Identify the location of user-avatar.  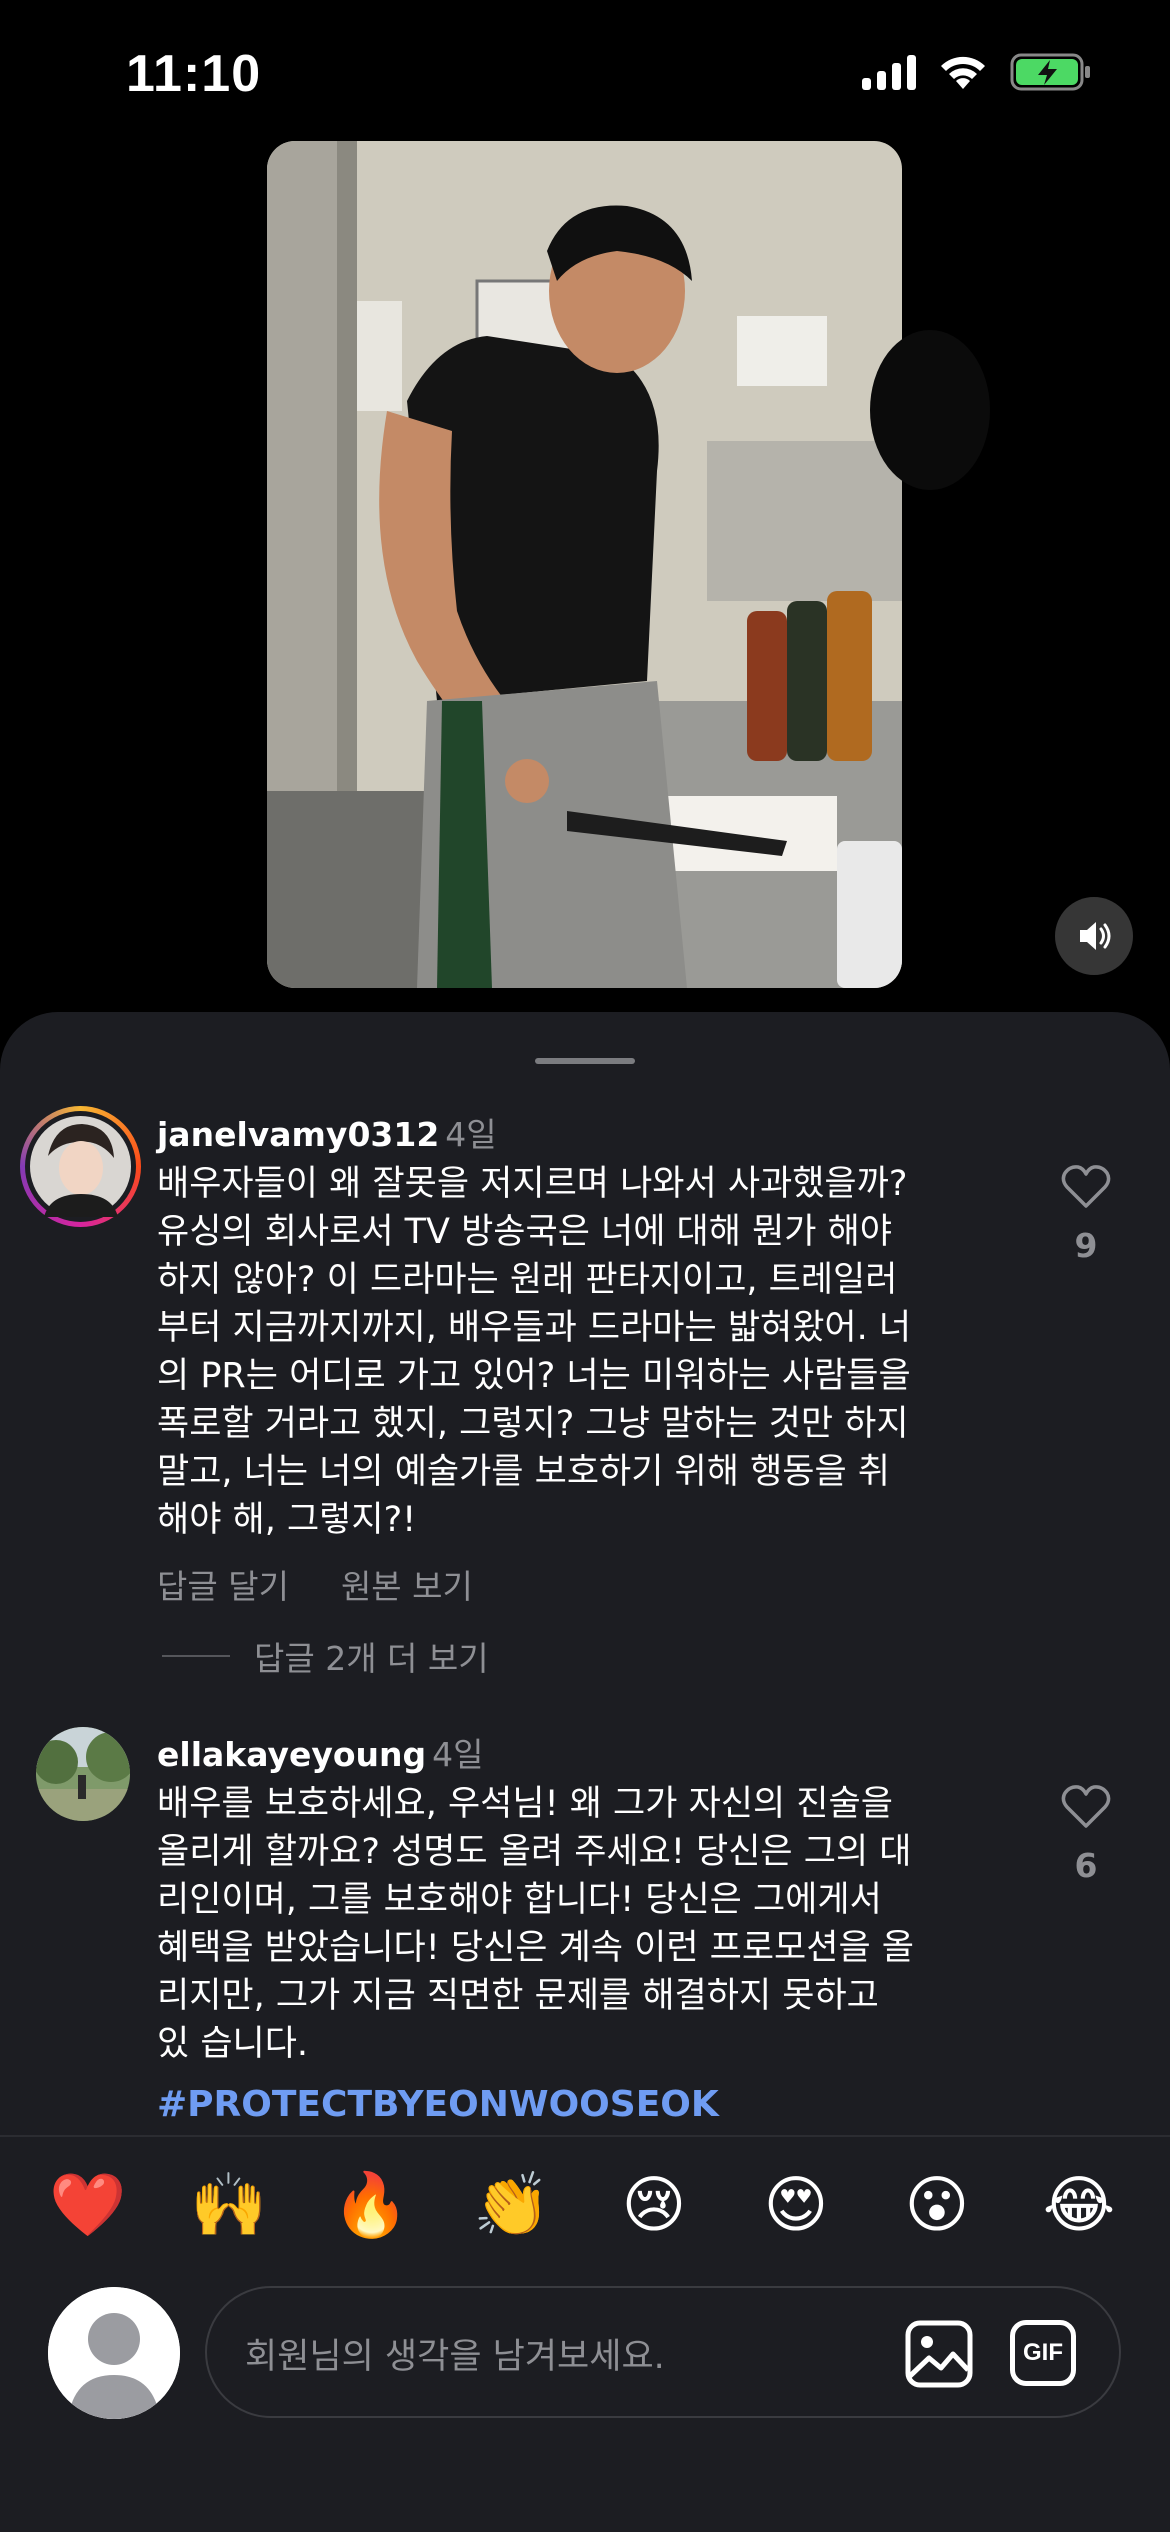
(114, 2353).